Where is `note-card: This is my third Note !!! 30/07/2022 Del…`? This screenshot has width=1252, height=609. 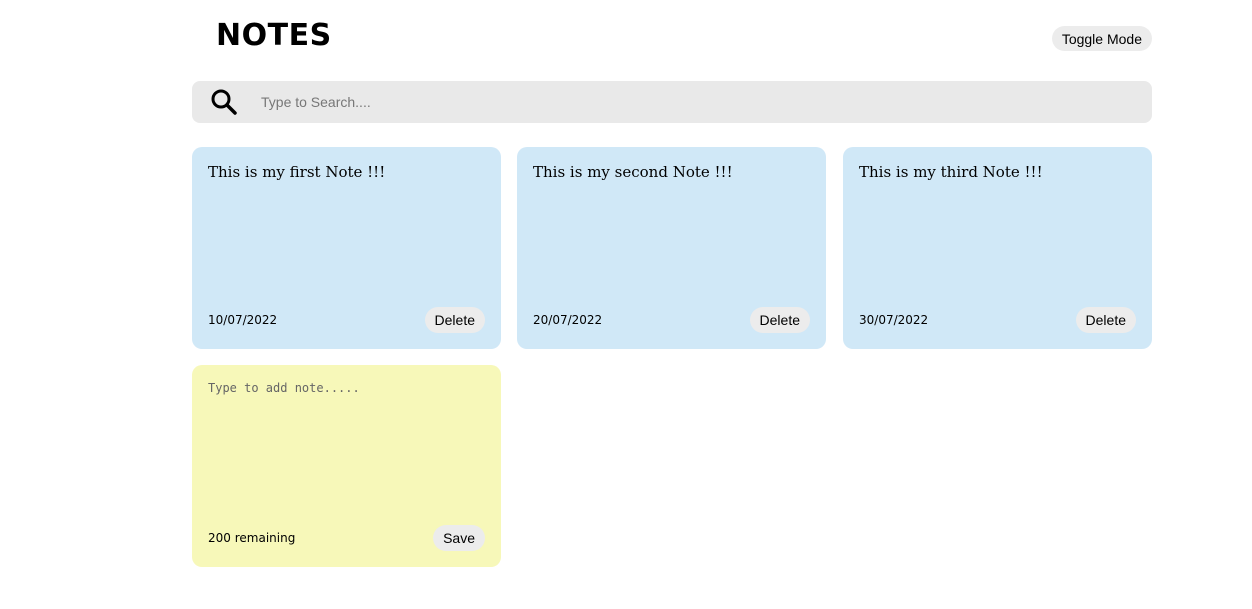
note-card: This is my third Note !!! 30/07/2022 Del… is located at coordinates (997, 248).